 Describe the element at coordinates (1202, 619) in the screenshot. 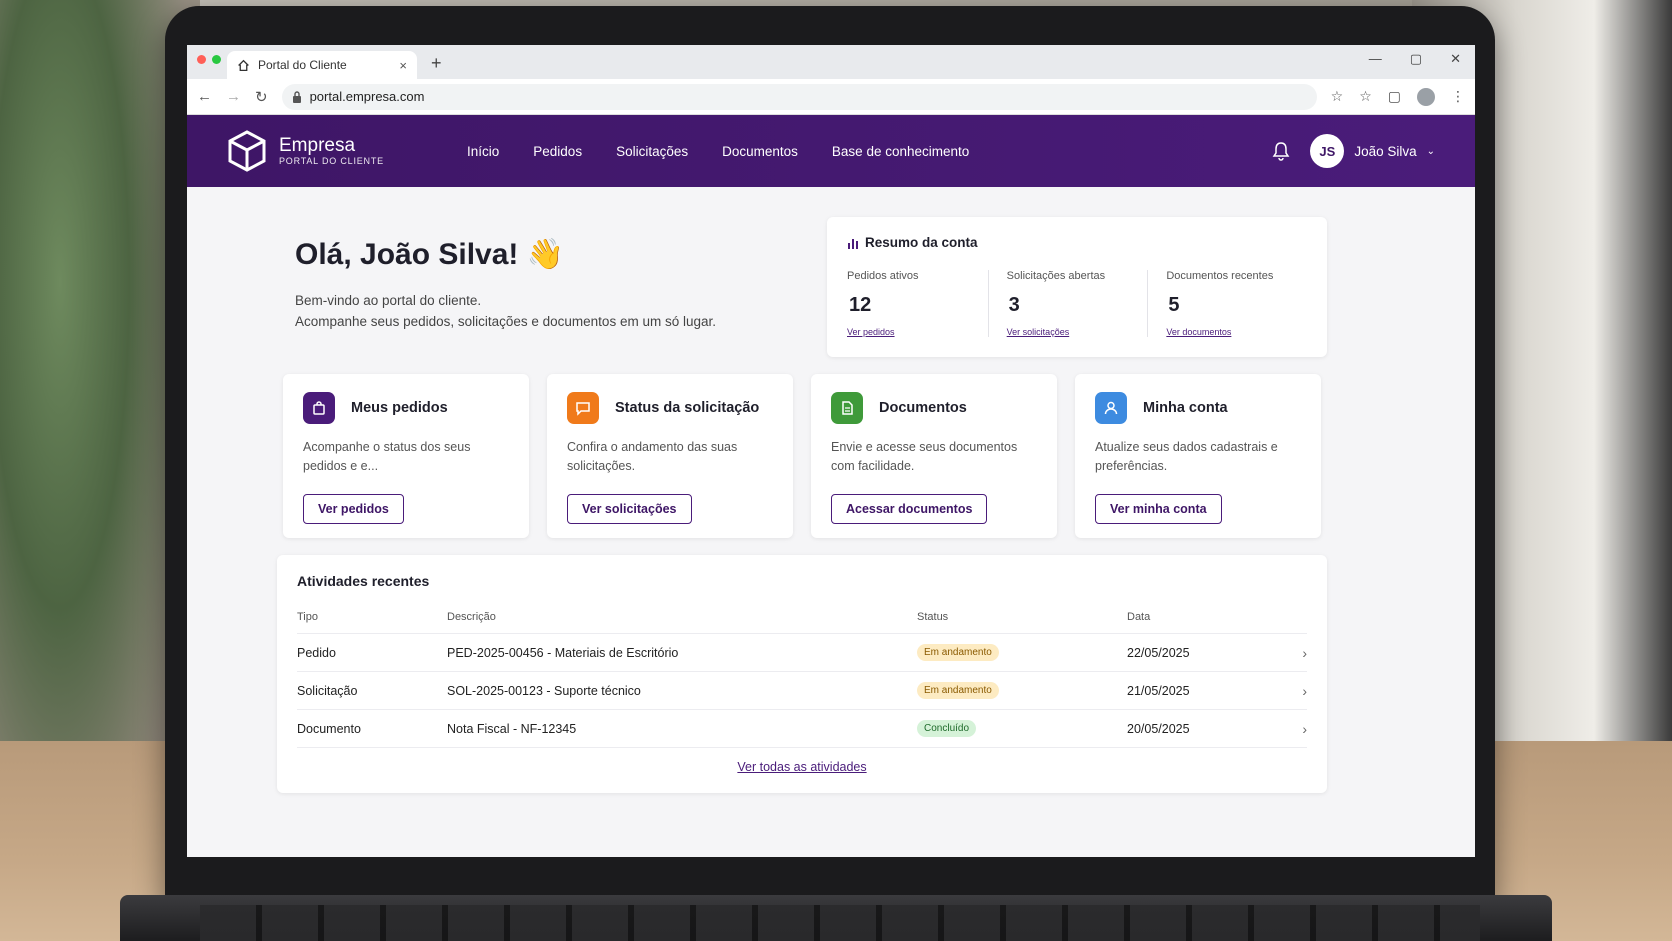

I see `col-data: Data` at that location.